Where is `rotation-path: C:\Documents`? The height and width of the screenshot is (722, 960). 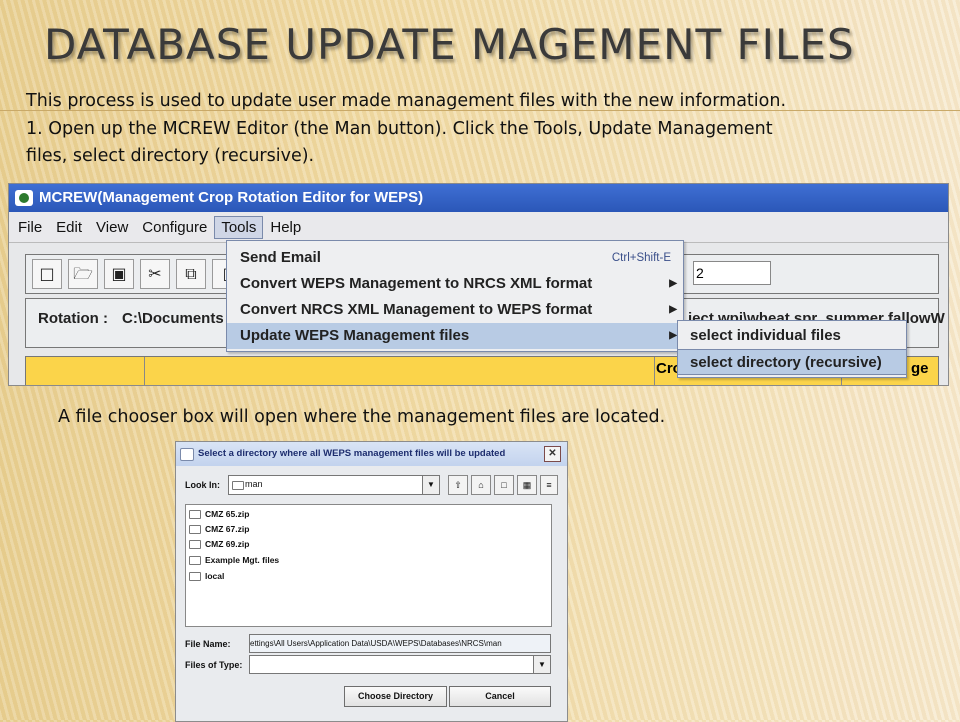 rotation-path: C:\Documents is located at coordinates (173, 318).